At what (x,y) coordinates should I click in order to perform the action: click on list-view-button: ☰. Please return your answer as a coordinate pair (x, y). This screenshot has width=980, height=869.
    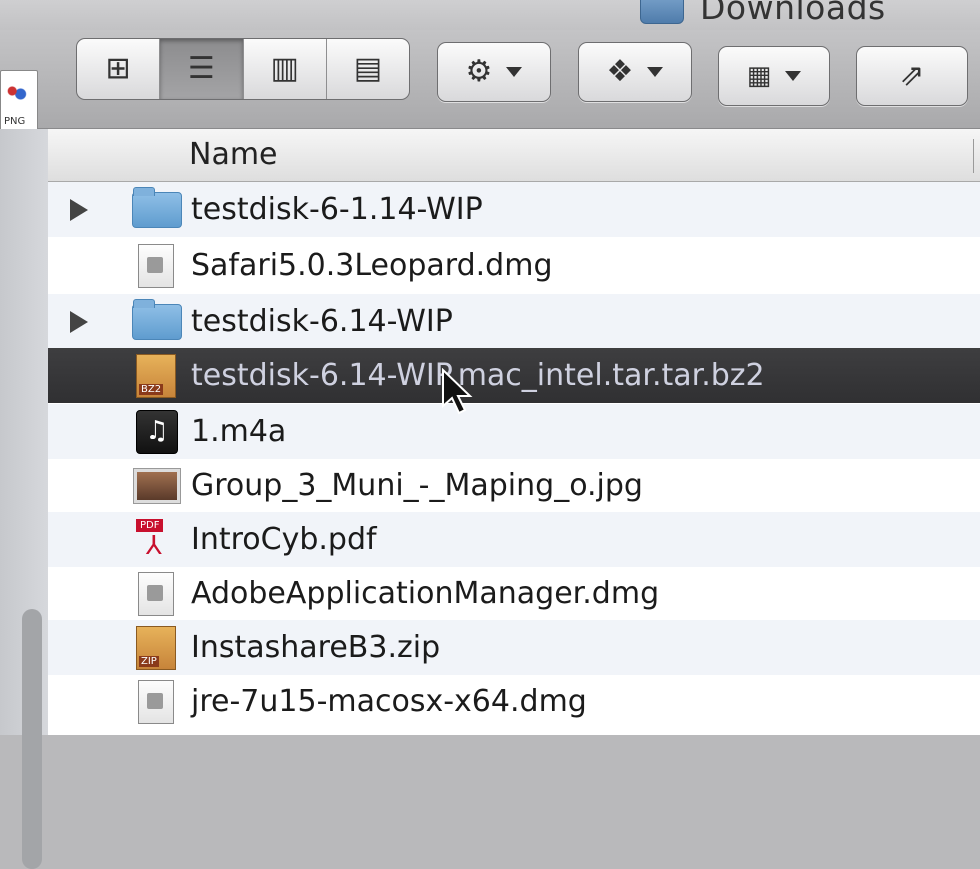
    Looking at the image, I should click on (202, 69).